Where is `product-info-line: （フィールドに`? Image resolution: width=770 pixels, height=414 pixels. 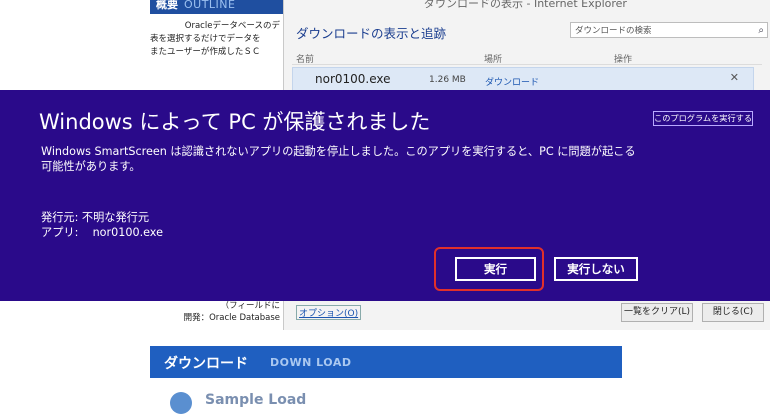 product-info-line: （フィールドに is located at coordinates (250, 306).